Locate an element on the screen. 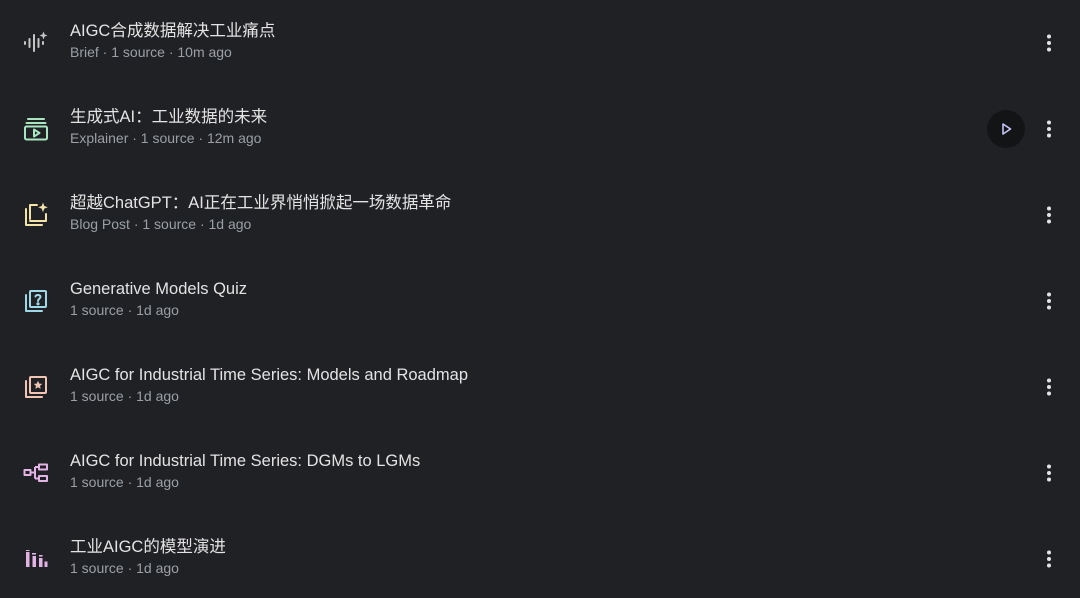 This screenshot has width=1080, height=598. play-icon is located at coordinates (1007, 129).